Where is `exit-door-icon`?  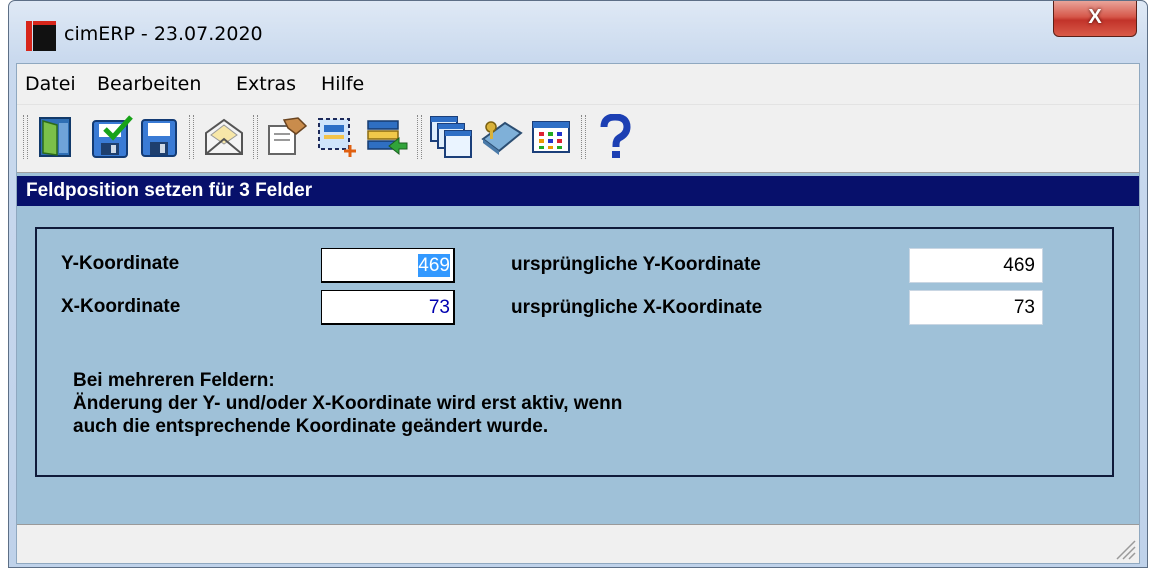 exit-door-icon is located at coordinates (55, 137).